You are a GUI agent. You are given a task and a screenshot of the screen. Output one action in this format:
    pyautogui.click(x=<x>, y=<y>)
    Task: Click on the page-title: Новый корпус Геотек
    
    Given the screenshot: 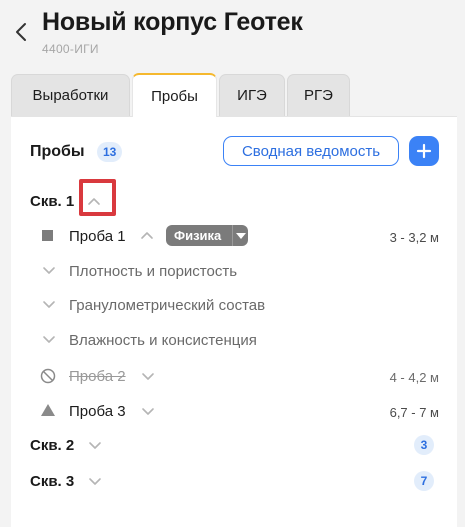 What is the action you would take?
    pyautogui.click(x=172, y=22)
    